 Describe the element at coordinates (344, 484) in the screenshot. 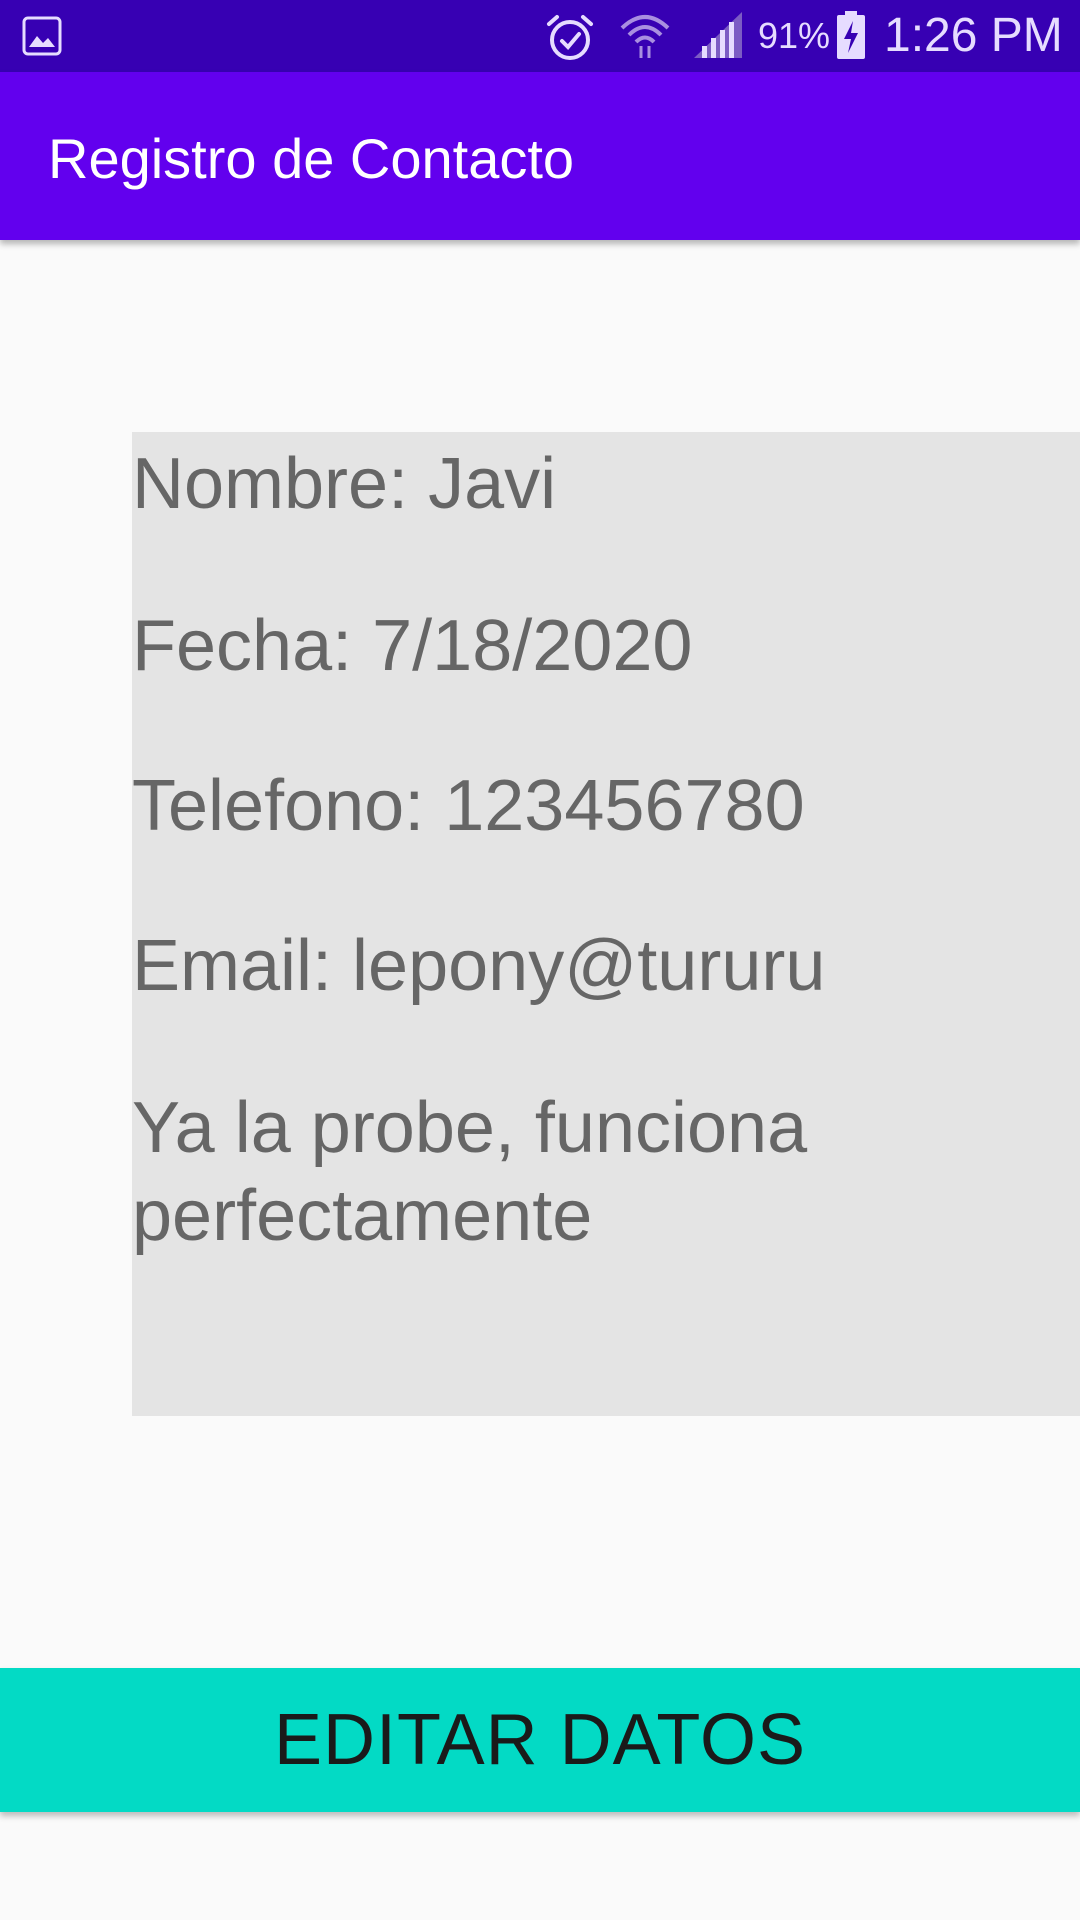

I see `contact-name: Nombre: Javi` at that location.